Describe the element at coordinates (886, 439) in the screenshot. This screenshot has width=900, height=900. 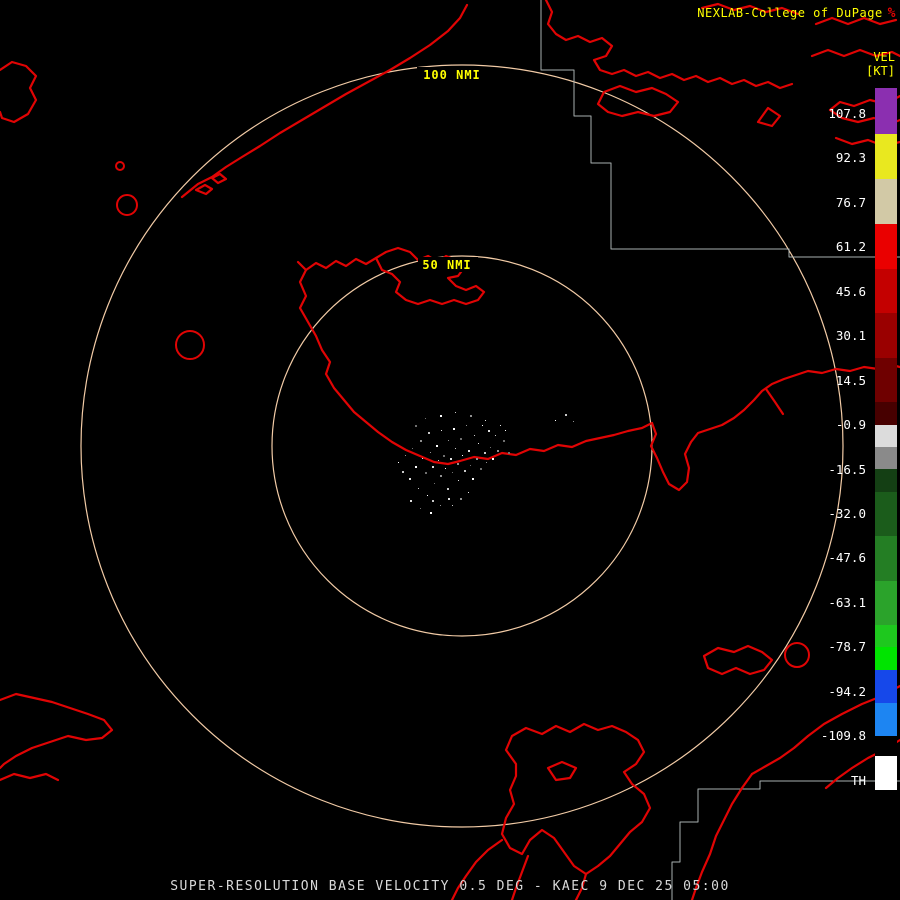
I see `colorbar` at that location.